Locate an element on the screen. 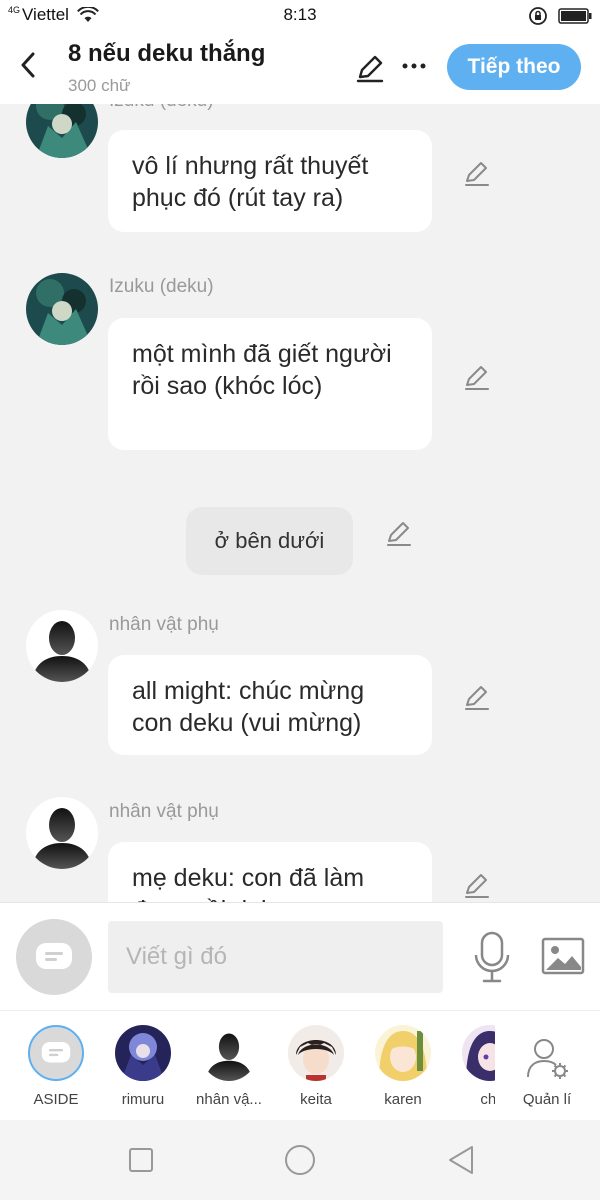 This screenshot has width=600, height=1200. character-chi: chi is located at coordinates (470, 1065).